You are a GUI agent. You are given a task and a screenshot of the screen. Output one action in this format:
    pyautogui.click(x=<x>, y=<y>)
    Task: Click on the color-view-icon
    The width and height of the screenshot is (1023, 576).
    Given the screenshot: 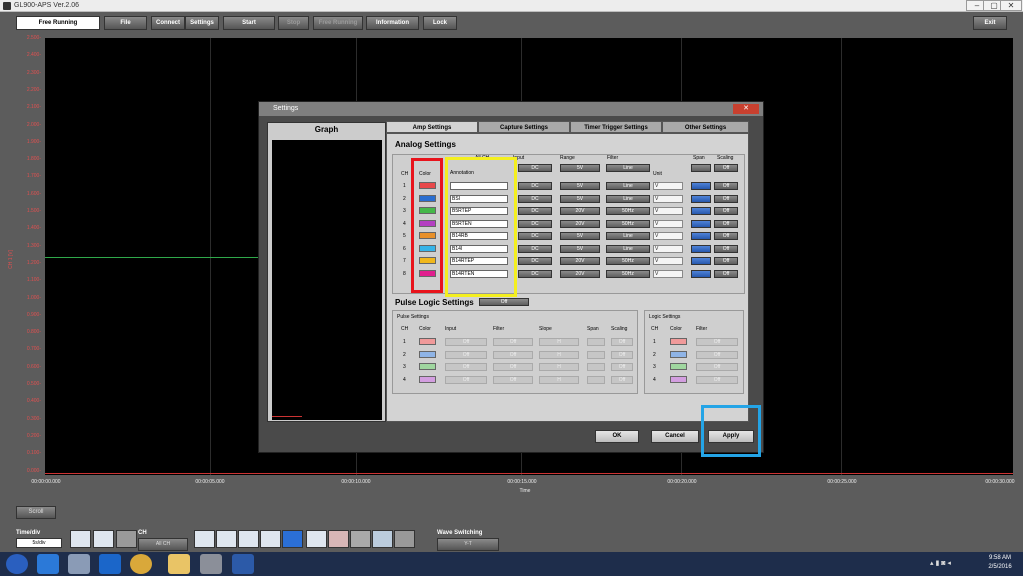 What is the action you would take?
    pyautogui.click(x=338, y=539)
    